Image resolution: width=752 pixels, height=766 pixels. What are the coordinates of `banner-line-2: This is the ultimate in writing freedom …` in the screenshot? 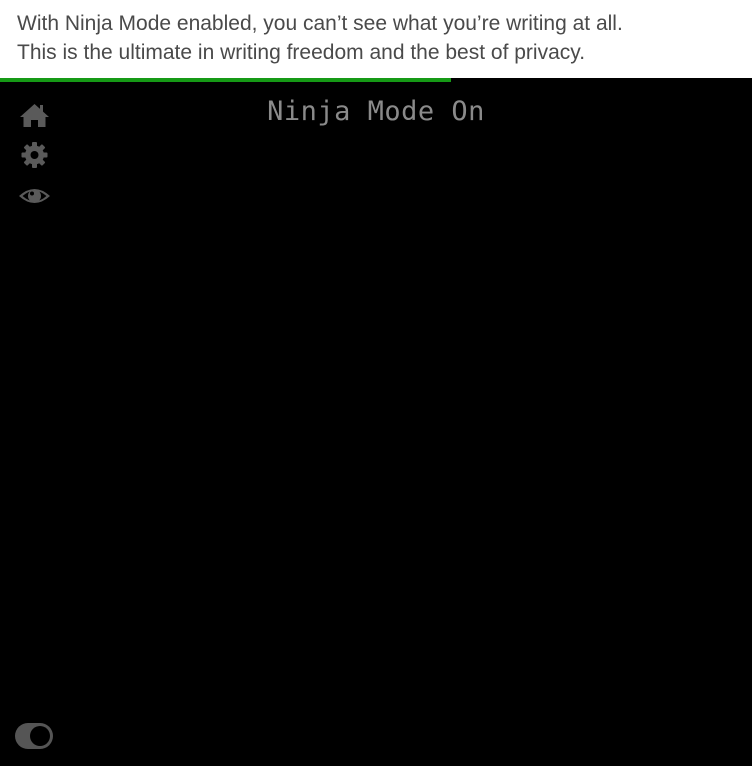 It's located at (301, 52).